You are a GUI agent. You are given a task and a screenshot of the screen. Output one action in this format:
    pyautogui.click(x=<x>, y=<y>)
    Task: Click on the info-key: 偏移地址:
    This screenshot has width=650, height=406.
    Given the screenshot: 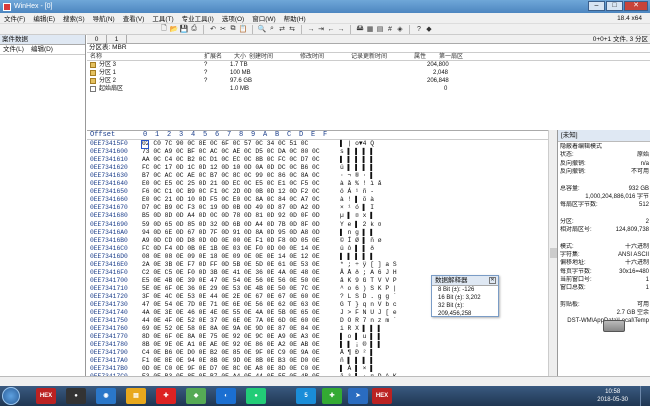 What is the action you would take?
    pyautogui.click(x=573, y=263)
    